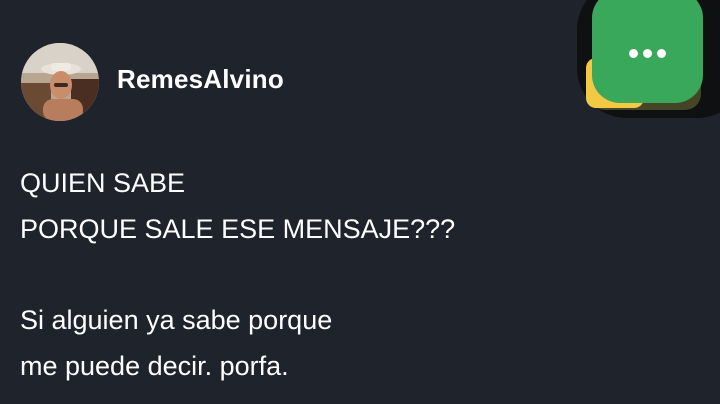 Image resolution: width=720 pixels, height=404 pixels. I want to click on more-options-button, so click(647, 51).